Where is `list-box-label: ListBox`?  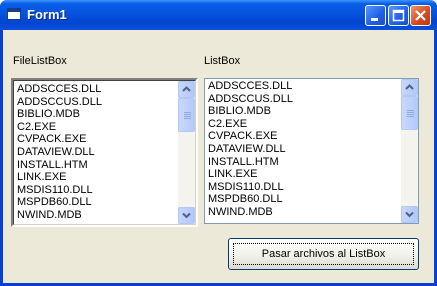 list-box-label: ListBox is located at coordinates (222, 61).